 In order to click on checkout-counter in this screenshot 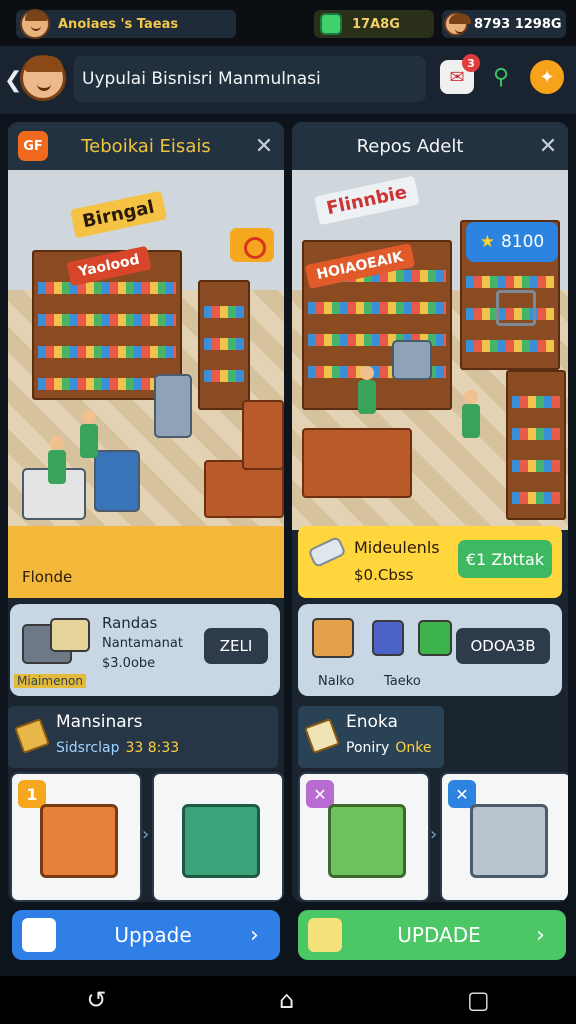, I will do `click(357, 463)`.